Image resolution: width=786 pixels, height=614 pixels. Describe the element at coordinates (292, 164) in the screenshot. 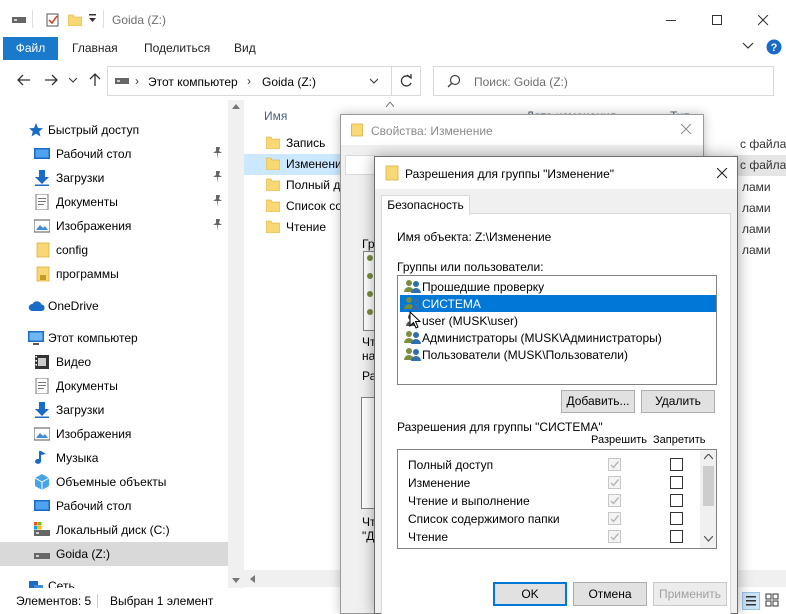

I see `list-item-selected: Изменение` at that location.